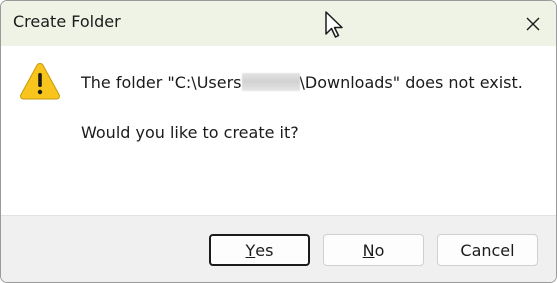  I want to click on redacted-username, so click(270, 82).